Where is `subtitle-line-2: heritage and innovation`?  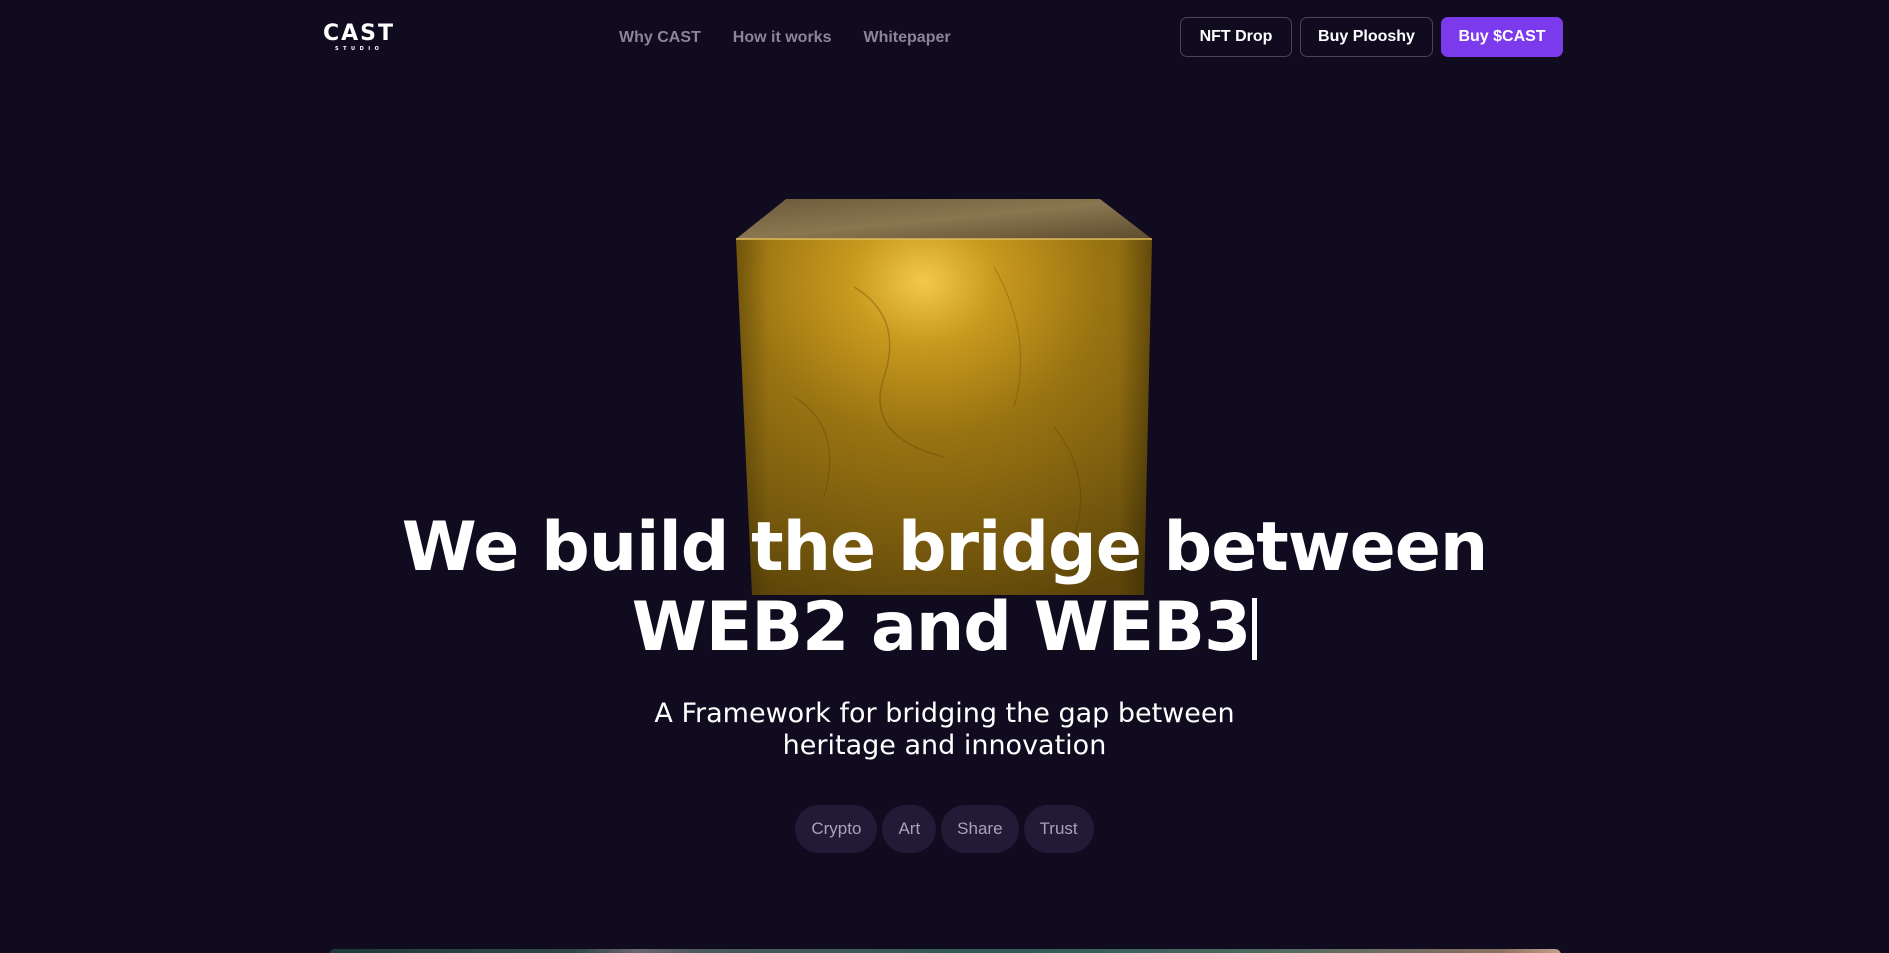 subtitle-line-2: heritage and innovation is located at coordinates (944, 745).